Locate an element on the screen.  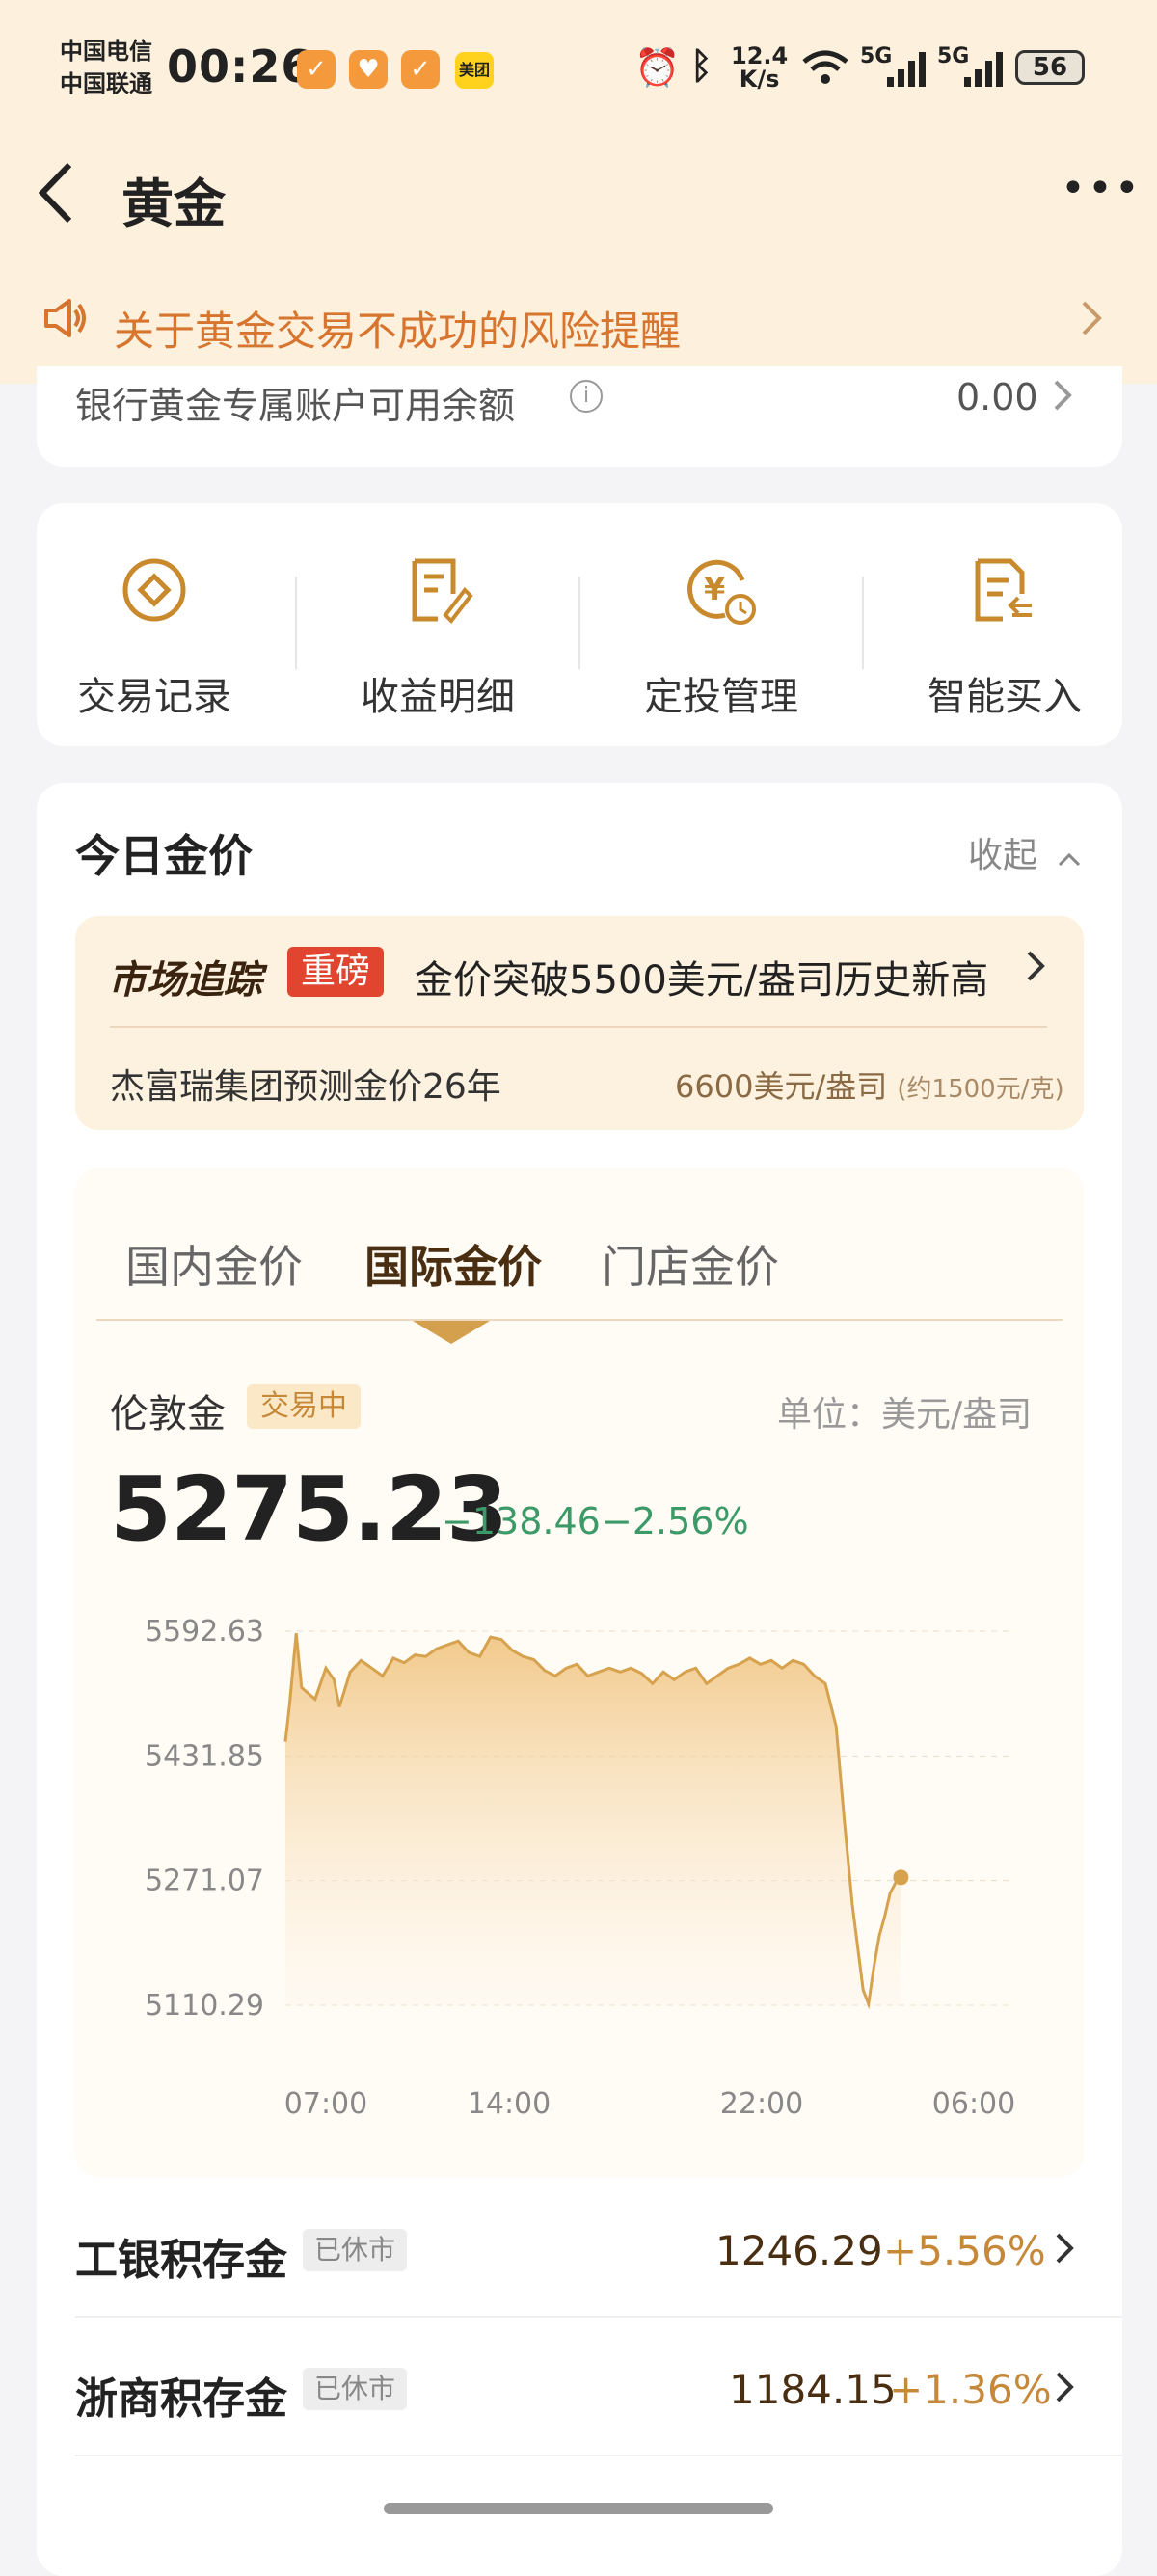
section-title: 今日金价 is located at coordinates (164, 856).